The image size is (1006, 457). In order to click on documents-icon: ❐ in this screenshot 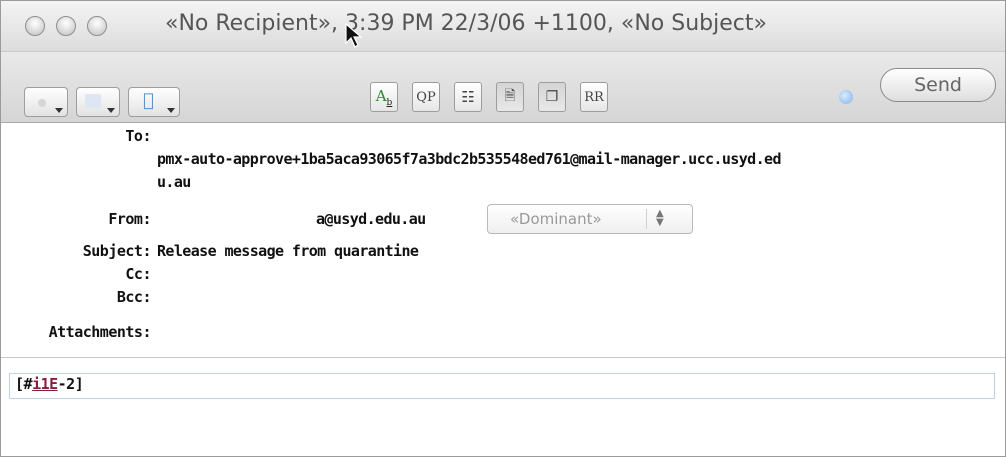, I will do `click(552, 97)`.